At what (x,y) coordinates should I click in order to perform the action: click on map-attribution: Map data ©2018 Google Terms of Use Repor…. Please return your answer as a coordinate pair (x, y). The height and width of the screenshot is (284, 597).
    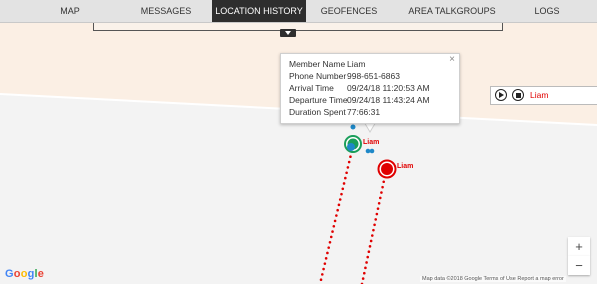
    Looking at the image, I should click on (493, 279).